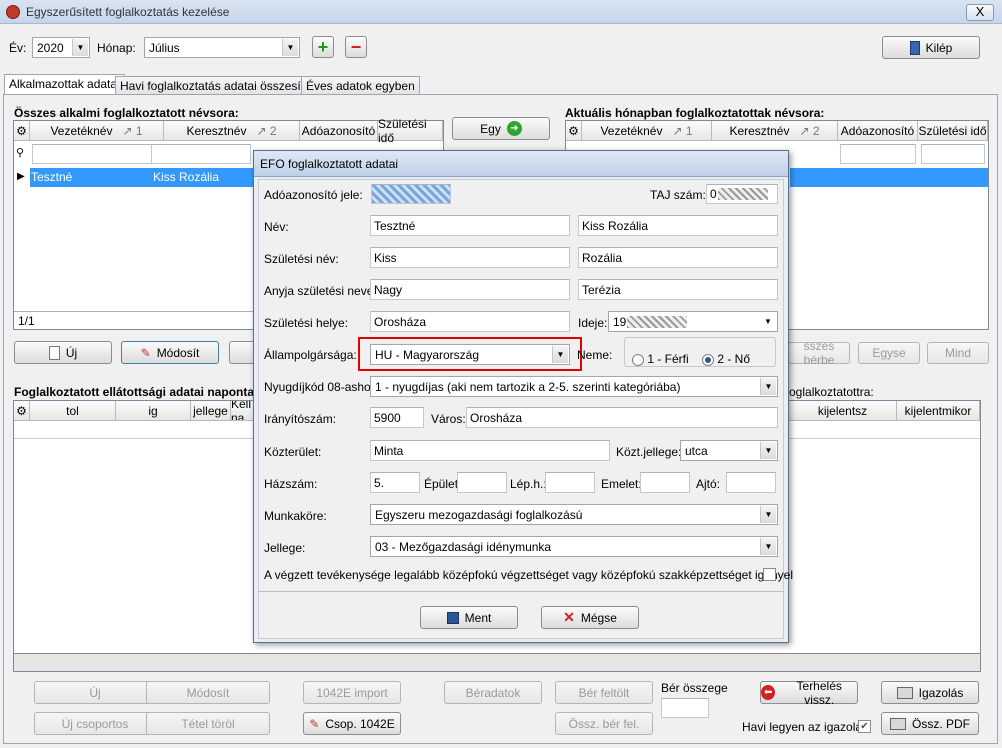 The image size is (1002, 748). Describe the element at coordinates (958, 353) in the screenshot. I see `all-button: Mind` at that location.